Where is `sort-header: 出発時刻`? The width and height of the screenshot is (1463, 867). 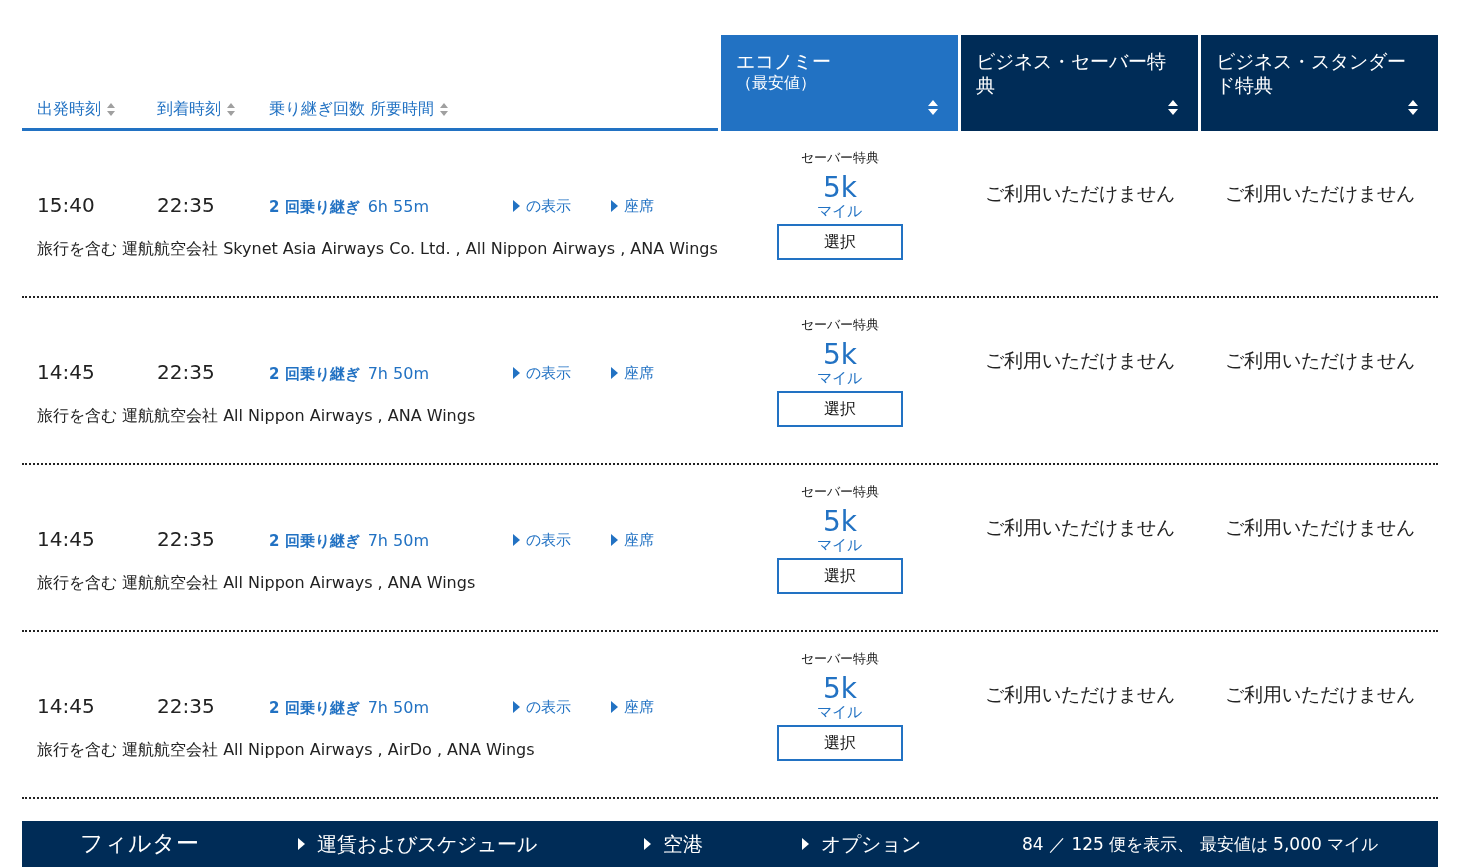 sort-header: 出発時刻 is located at coordinates (97, 109).